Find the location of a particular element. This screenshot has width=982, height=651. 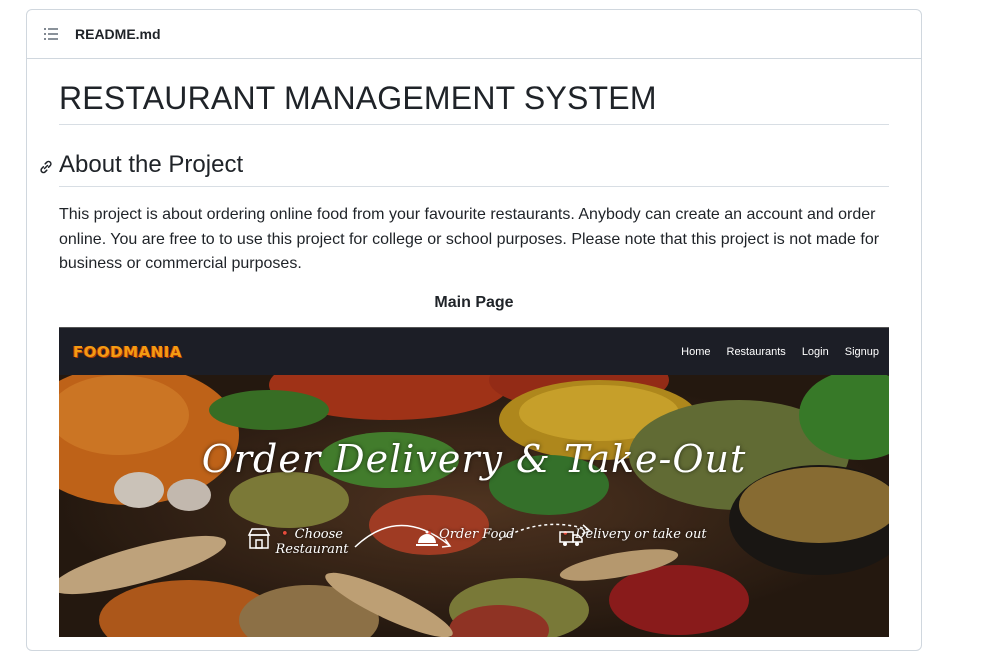

cloche-icon is located at coordinates (427, 538).